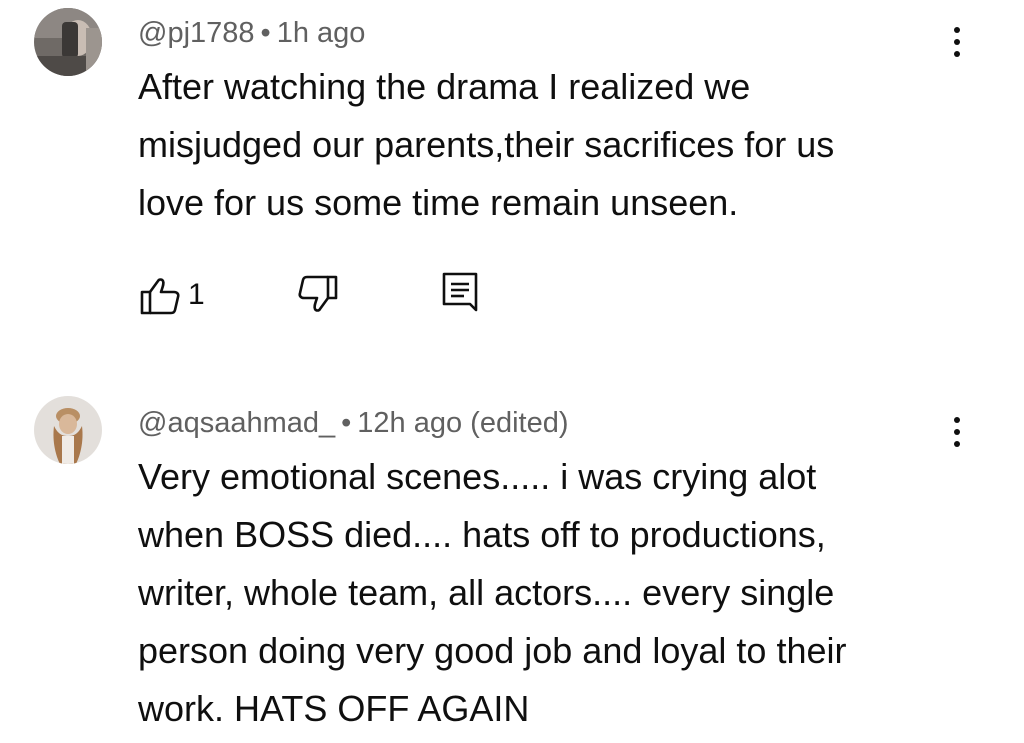  Describe the element at coordinates (196, 294) in the screenshot. I see `like-count: 1` at that location.